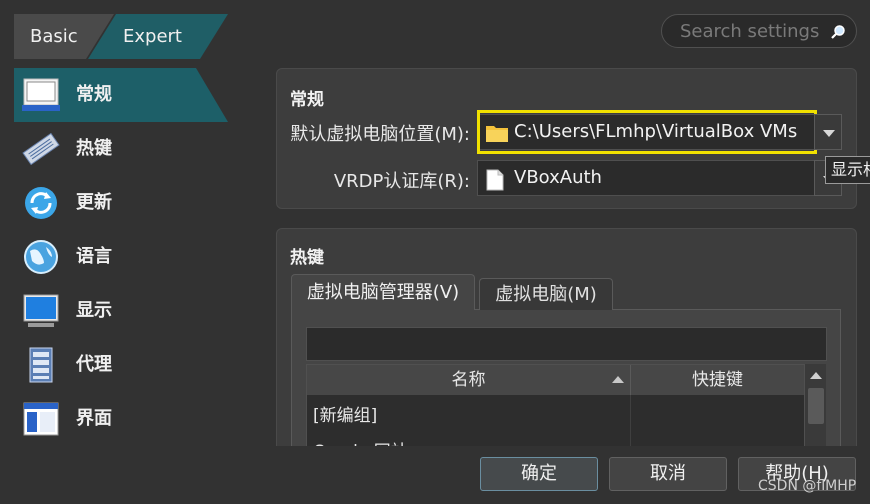 The height and width of the screenshot is (504, 870). I want to click on sidebar-item-update: 更新, so click(129, 203).